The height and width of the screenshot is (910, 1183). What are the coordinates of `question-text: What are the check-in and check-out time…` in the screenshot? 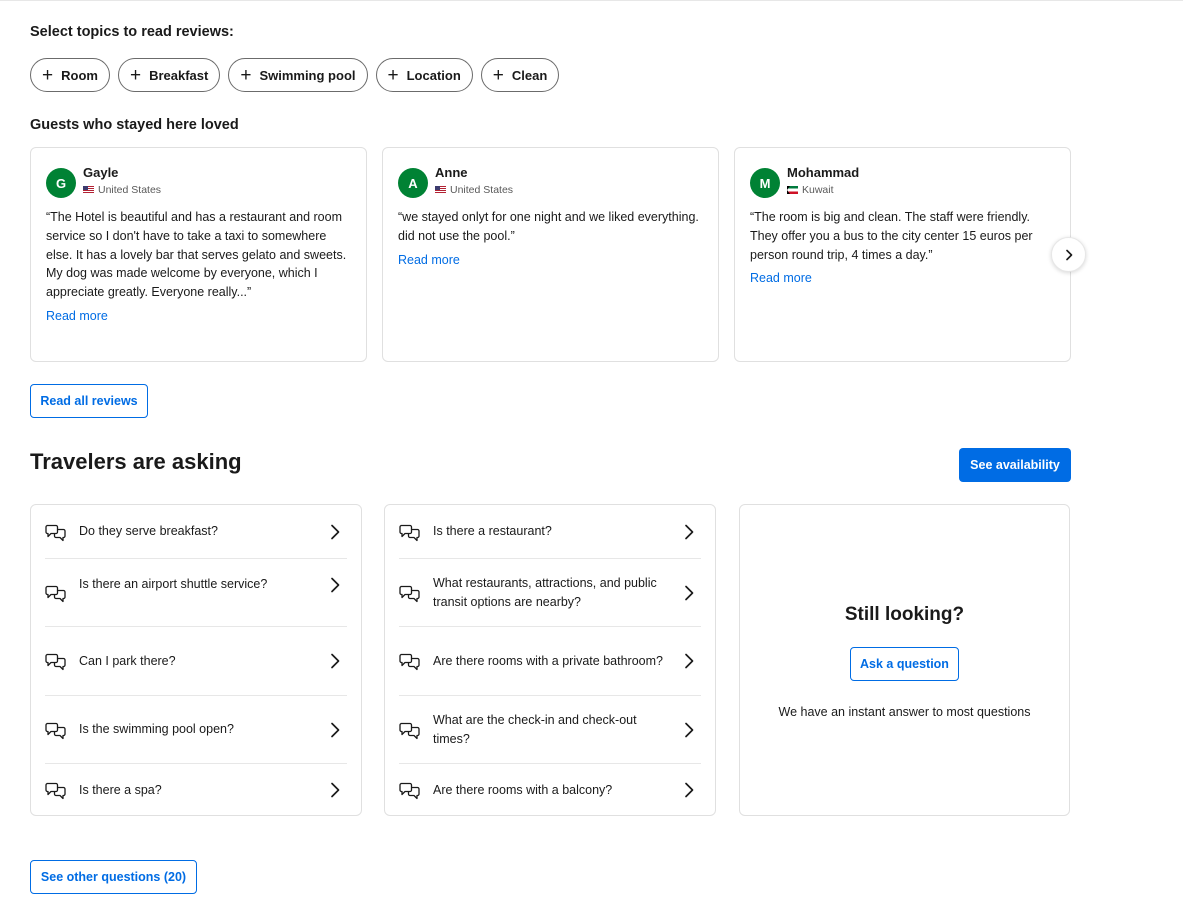 It's located at (535, 729).